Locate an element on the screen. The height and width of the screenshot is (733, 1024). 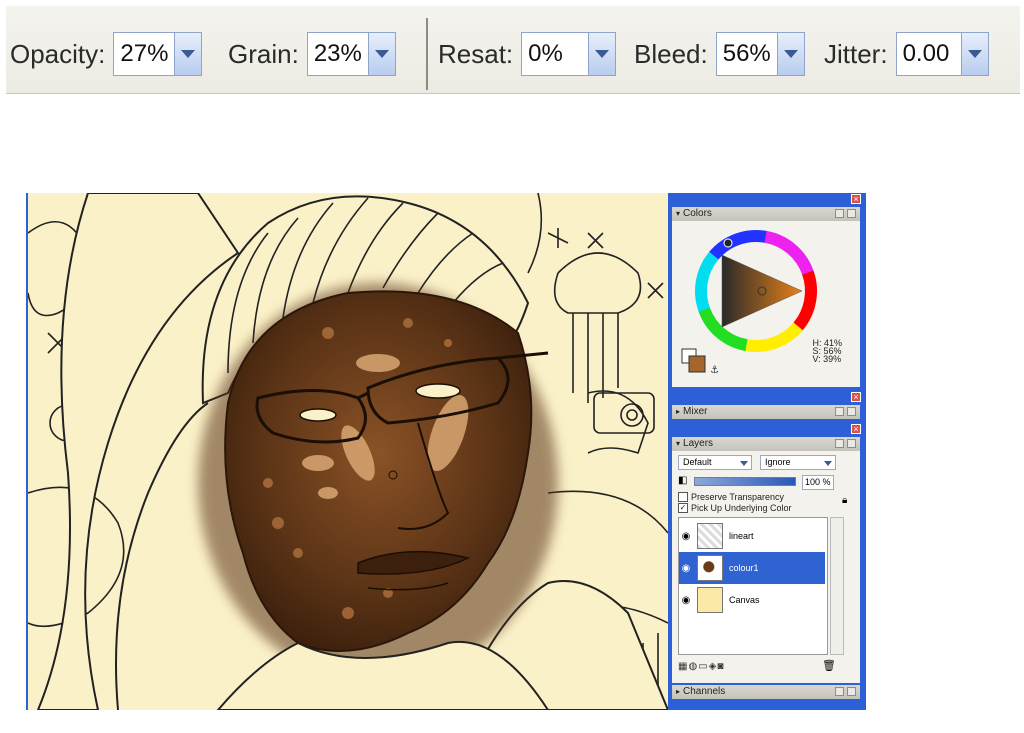
bleed-dropdown-button is located at coordinates (790, 54).